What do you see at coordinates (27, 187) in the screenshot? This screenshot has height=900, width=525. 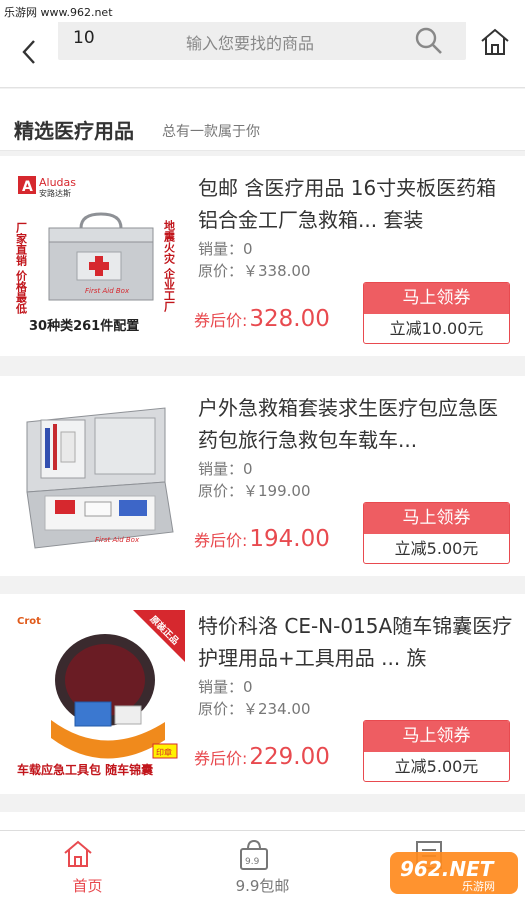 I see `svg-text: A` at bounding box center [27, 187].